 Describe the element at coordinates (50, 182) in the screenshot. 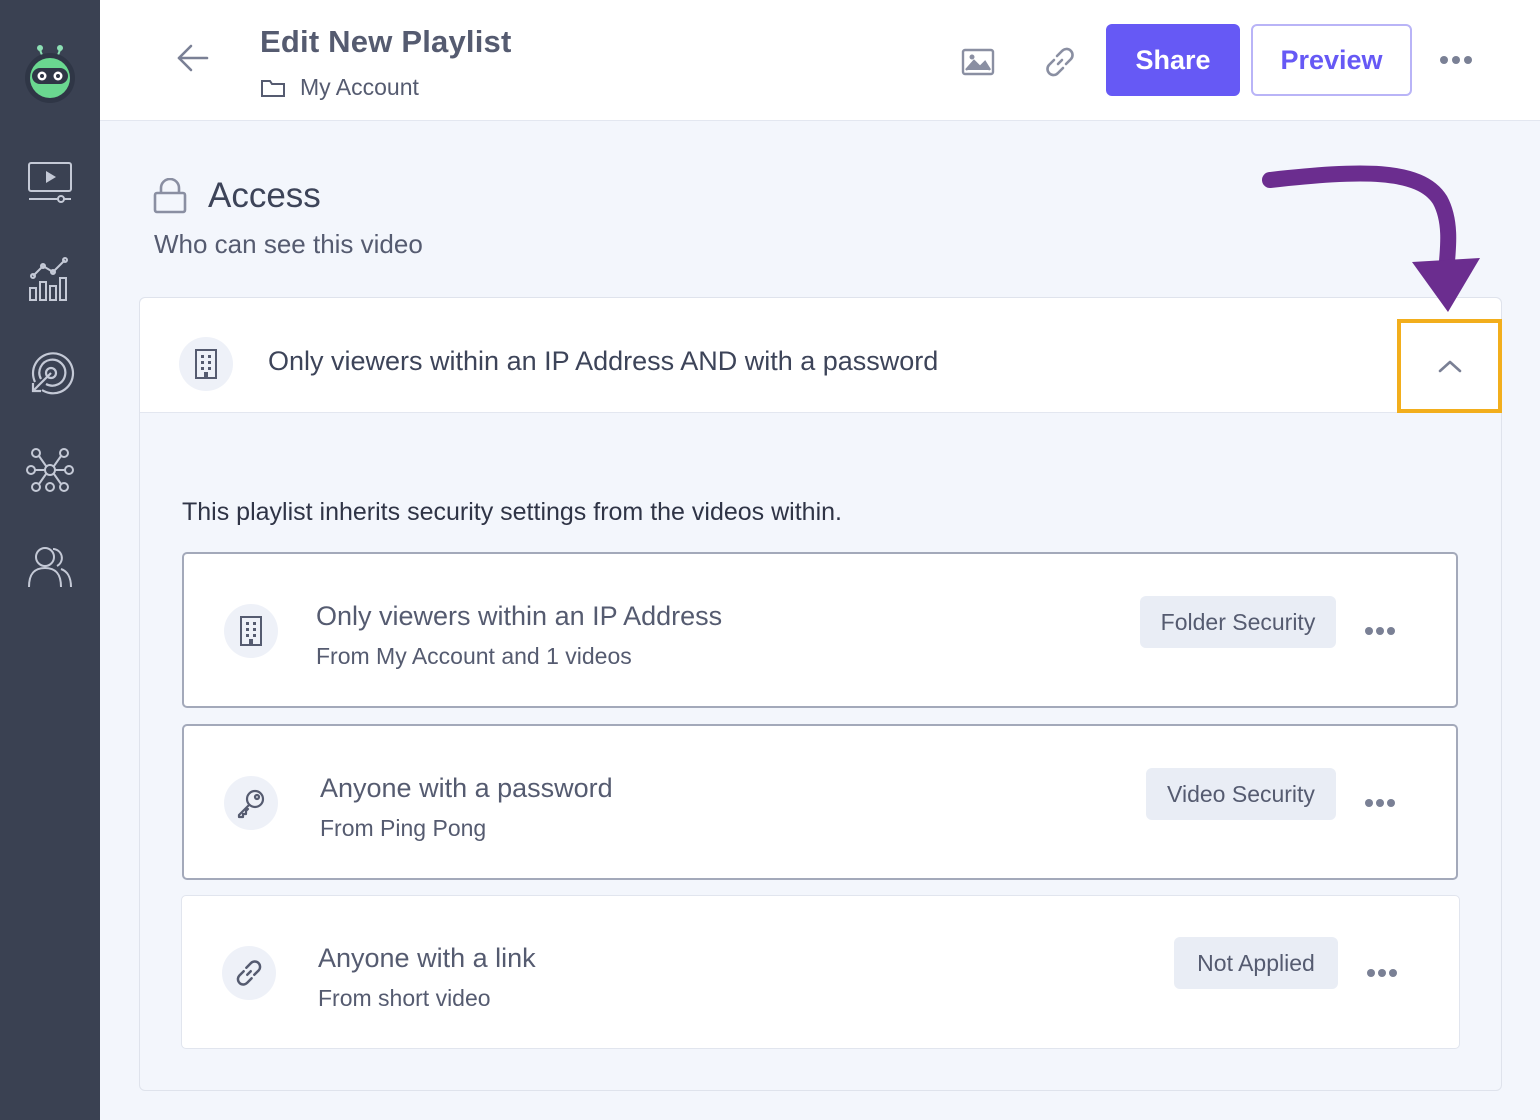

I see `video-library-icon` at that location.